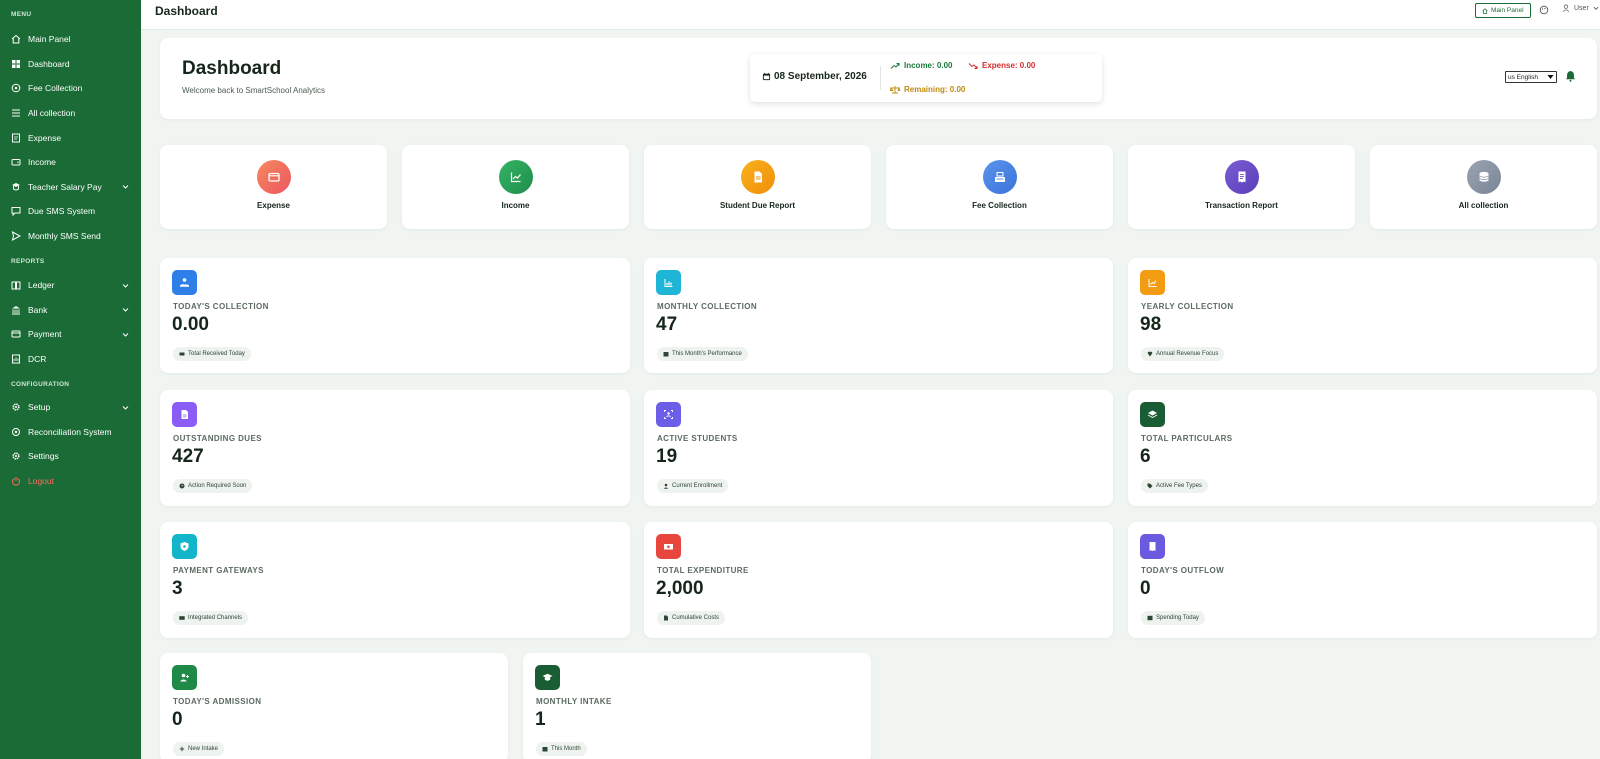 This screenshot has width=1600, height=759. What do you see at coordinates (41, 481) in the screenshot?
I see `sidebar-item-label: Logout` at bounding box center [41, 481].